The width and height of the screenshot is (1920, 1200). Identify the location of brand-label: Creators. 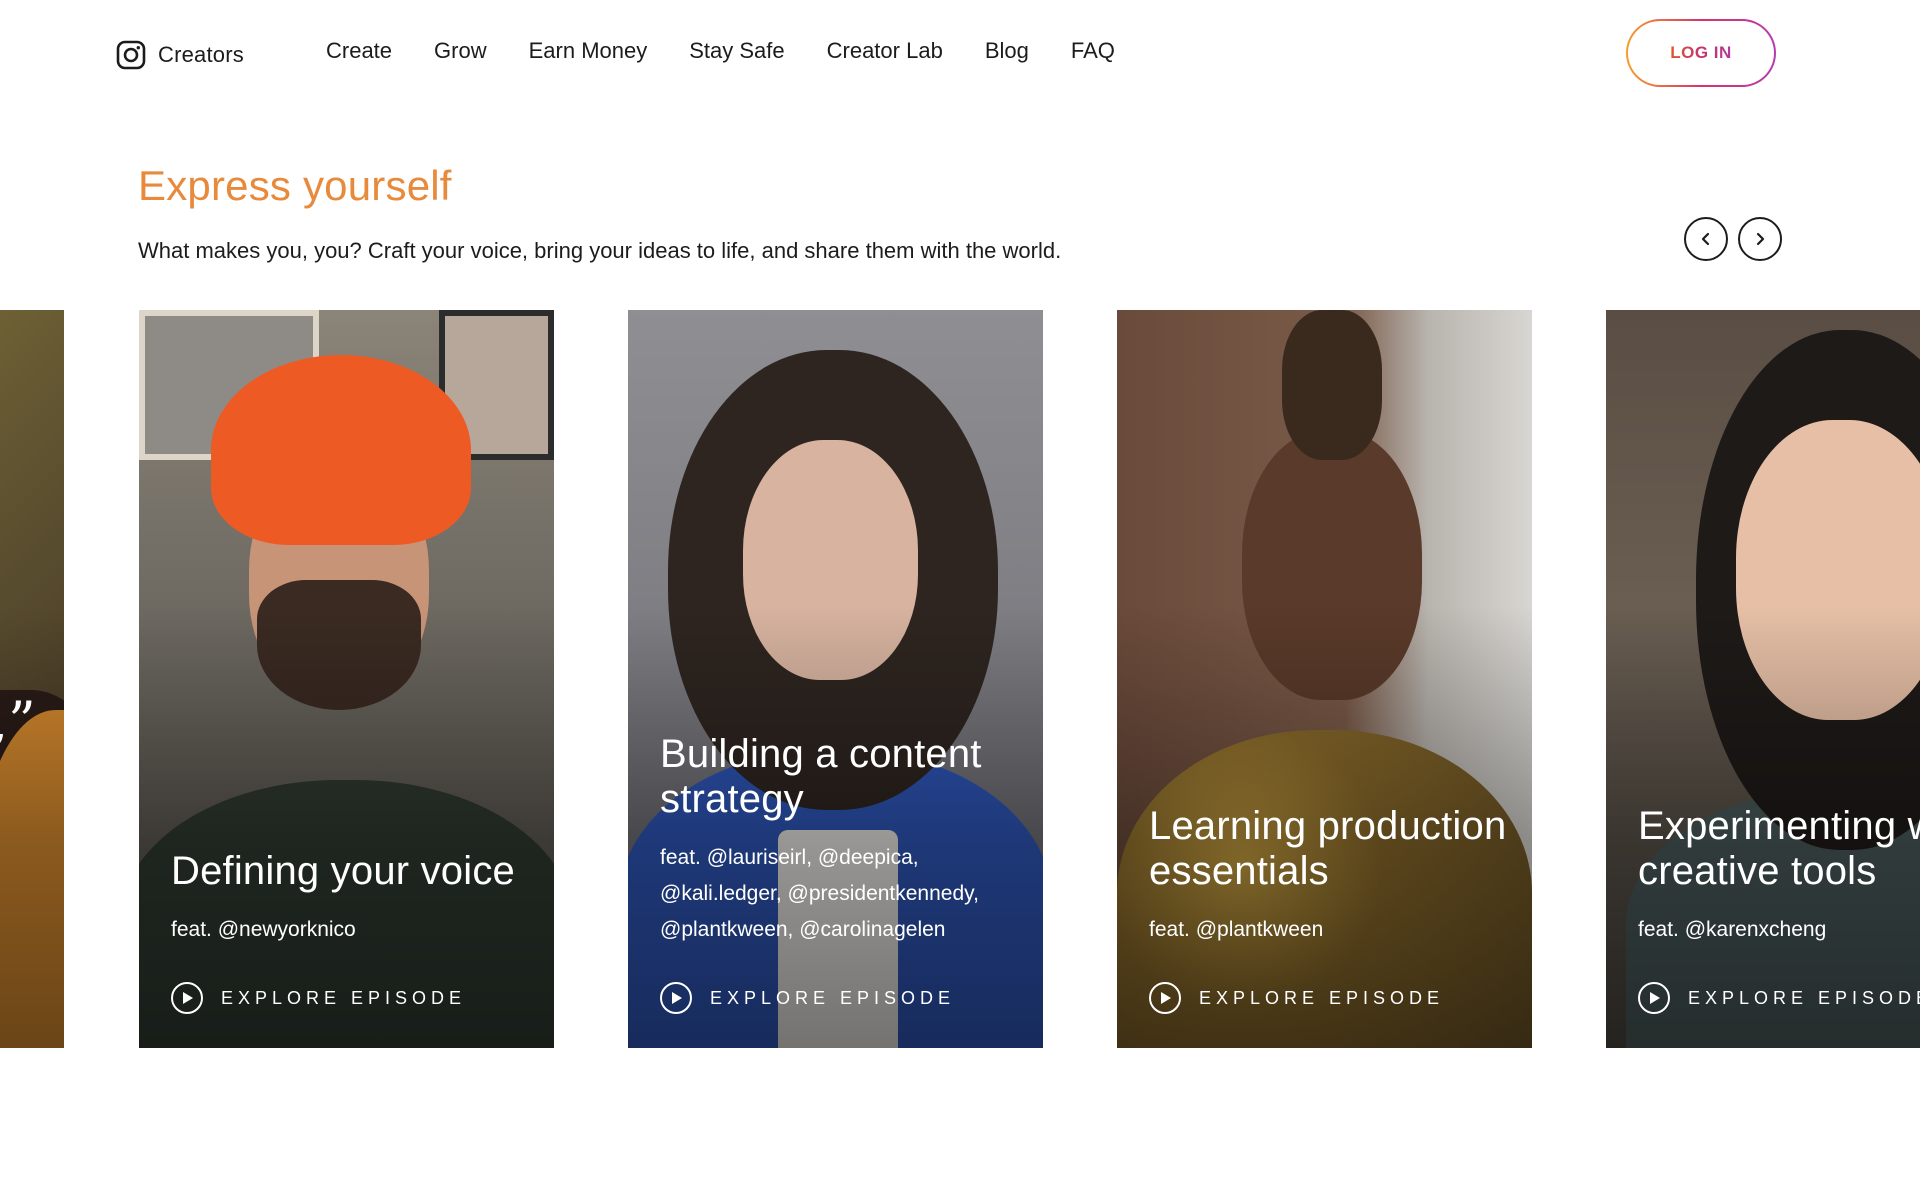
(201, 54).